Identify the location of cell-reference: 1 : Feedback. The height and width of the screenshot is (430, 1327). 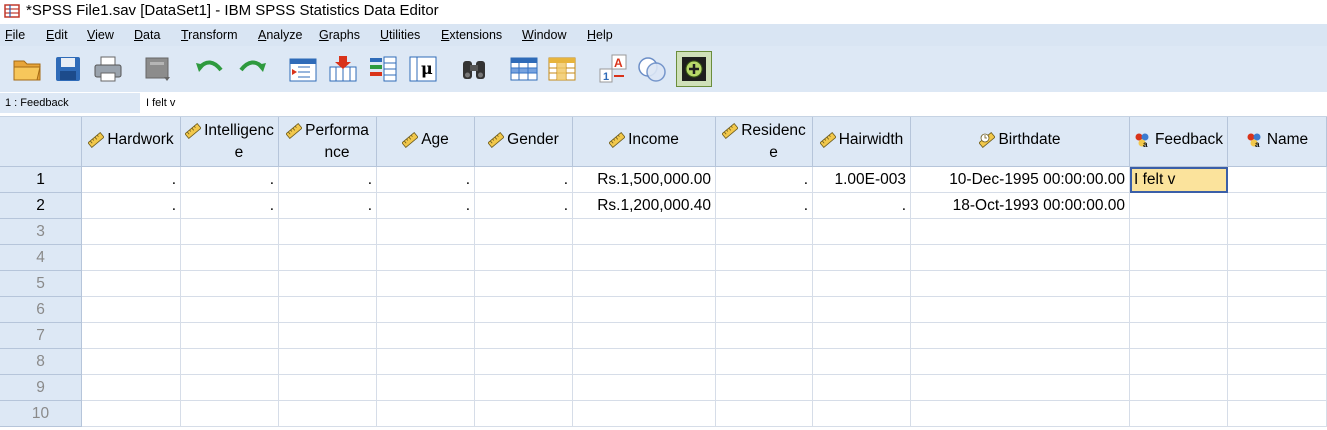
(70, 103).